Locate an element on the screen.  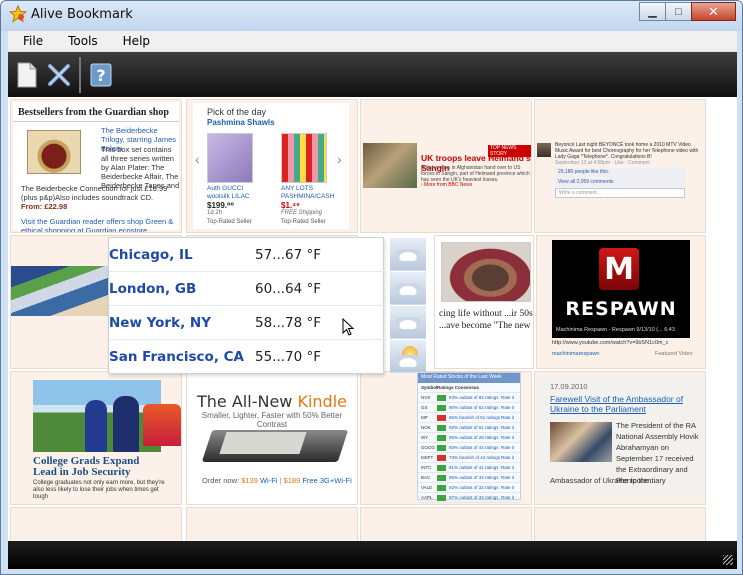
rating-text: 92% outlast of 33 ratings is located at coordinates (474, 487).